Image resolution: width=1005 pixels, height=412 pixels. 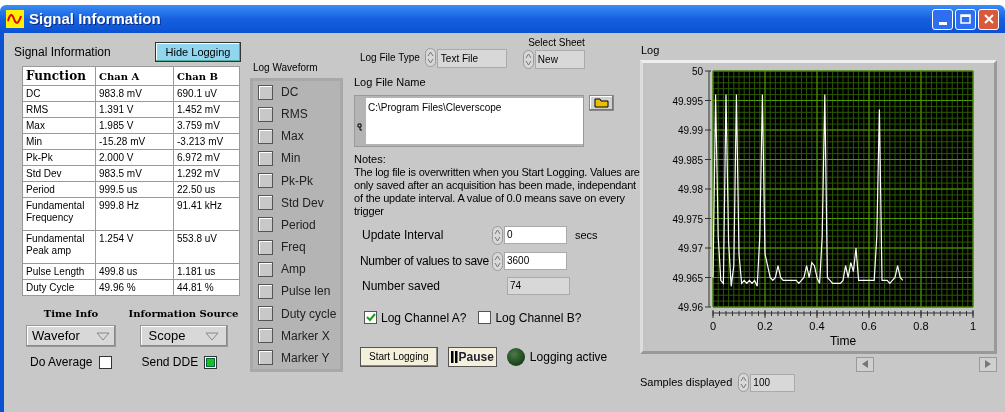 What do you see at coordinates (298, 225) in the screenshot?
I see `checkbox-label: Period` at bounding box center [298, 225].